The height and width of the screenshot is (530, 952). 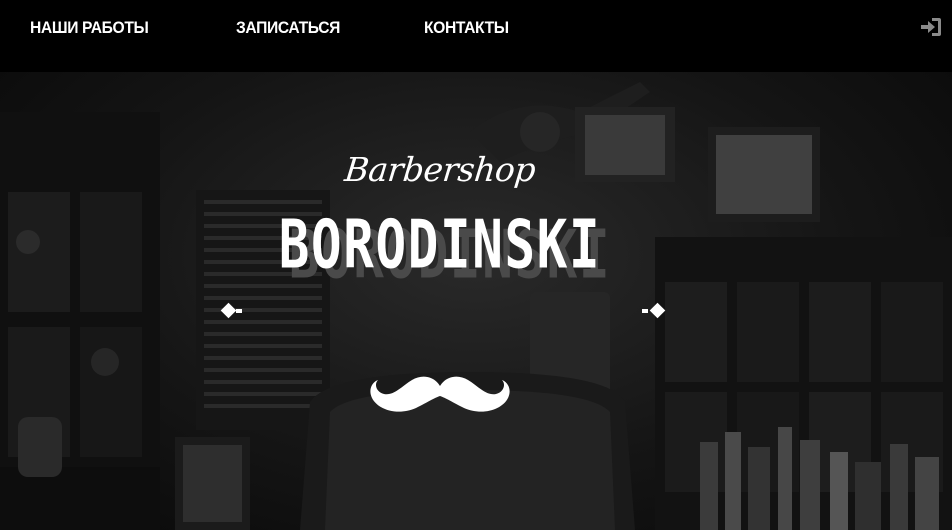 What do you see at coordinates (288, 28) in the screenshot?
I see `nav-link-book-appointment: ЗАПИСАТЬСЯ` at bounding box center [288, 28].